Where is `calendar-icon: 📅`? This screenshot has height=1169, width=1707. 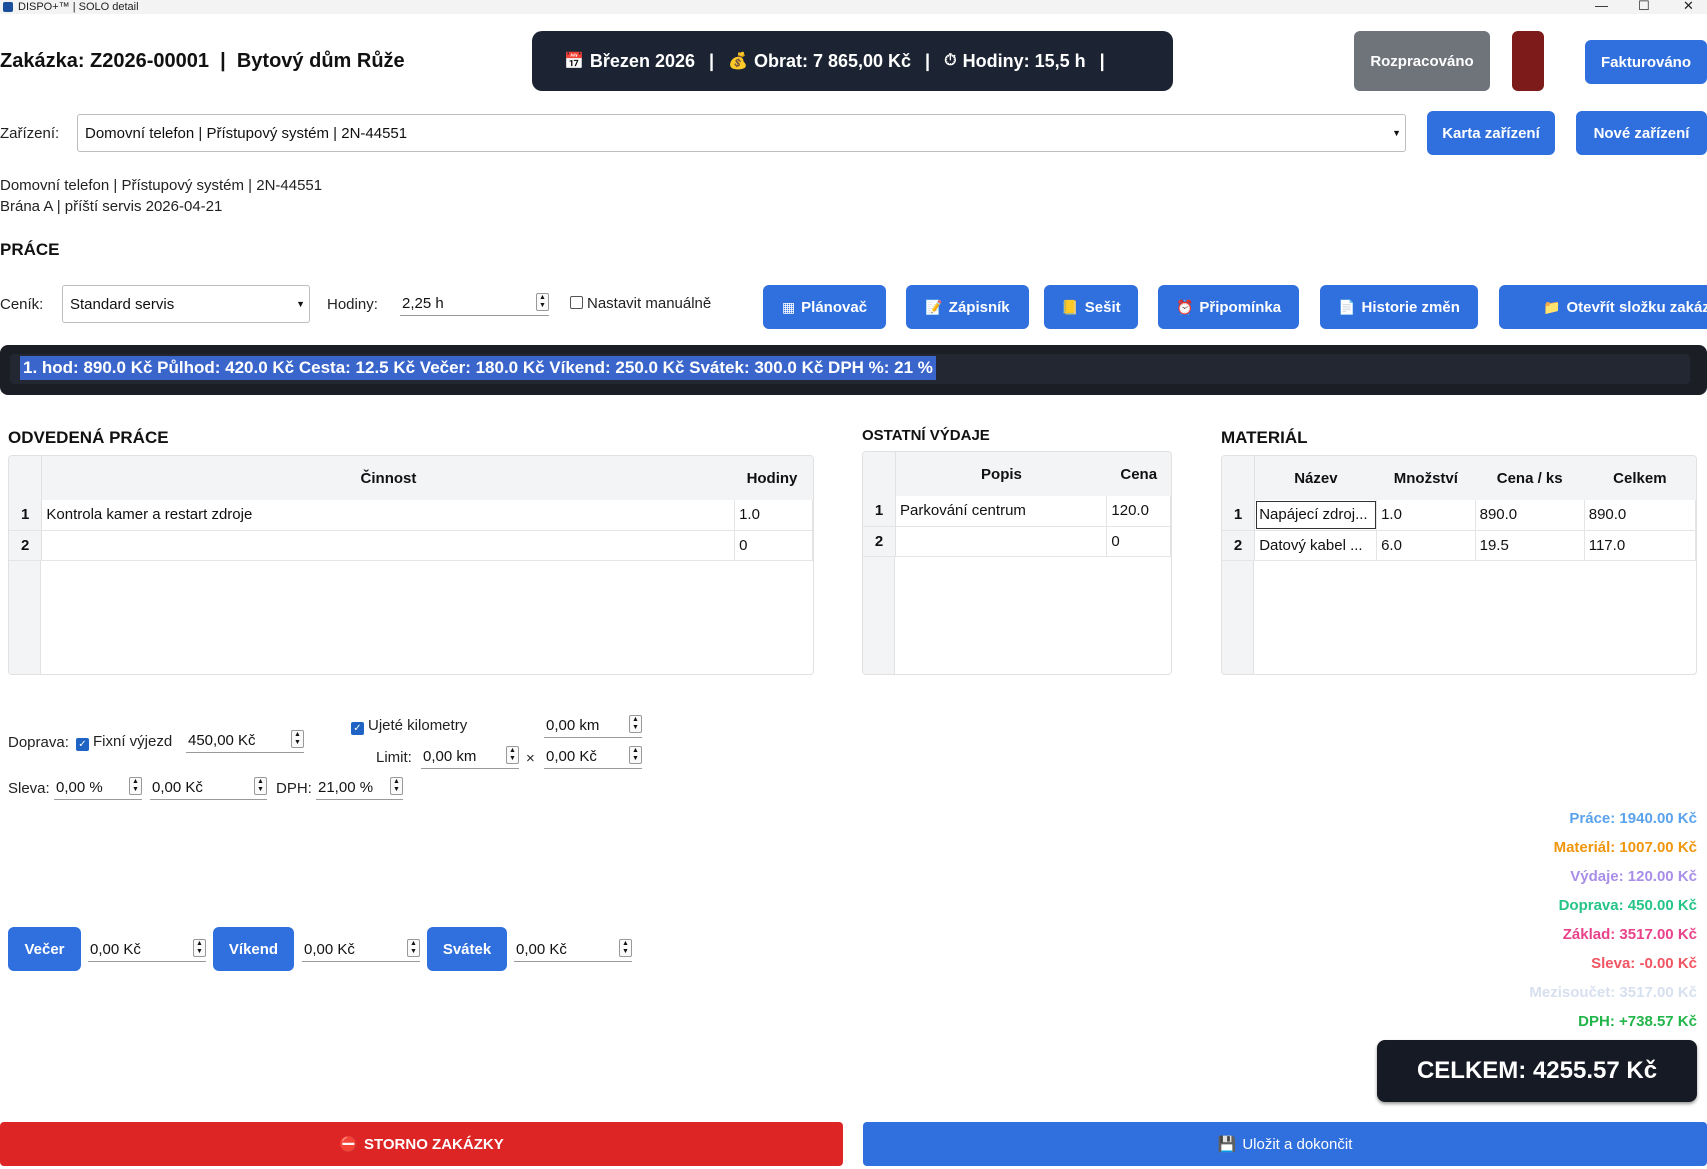
calendar-icon: 📅 is located at coordinates (574, 61).